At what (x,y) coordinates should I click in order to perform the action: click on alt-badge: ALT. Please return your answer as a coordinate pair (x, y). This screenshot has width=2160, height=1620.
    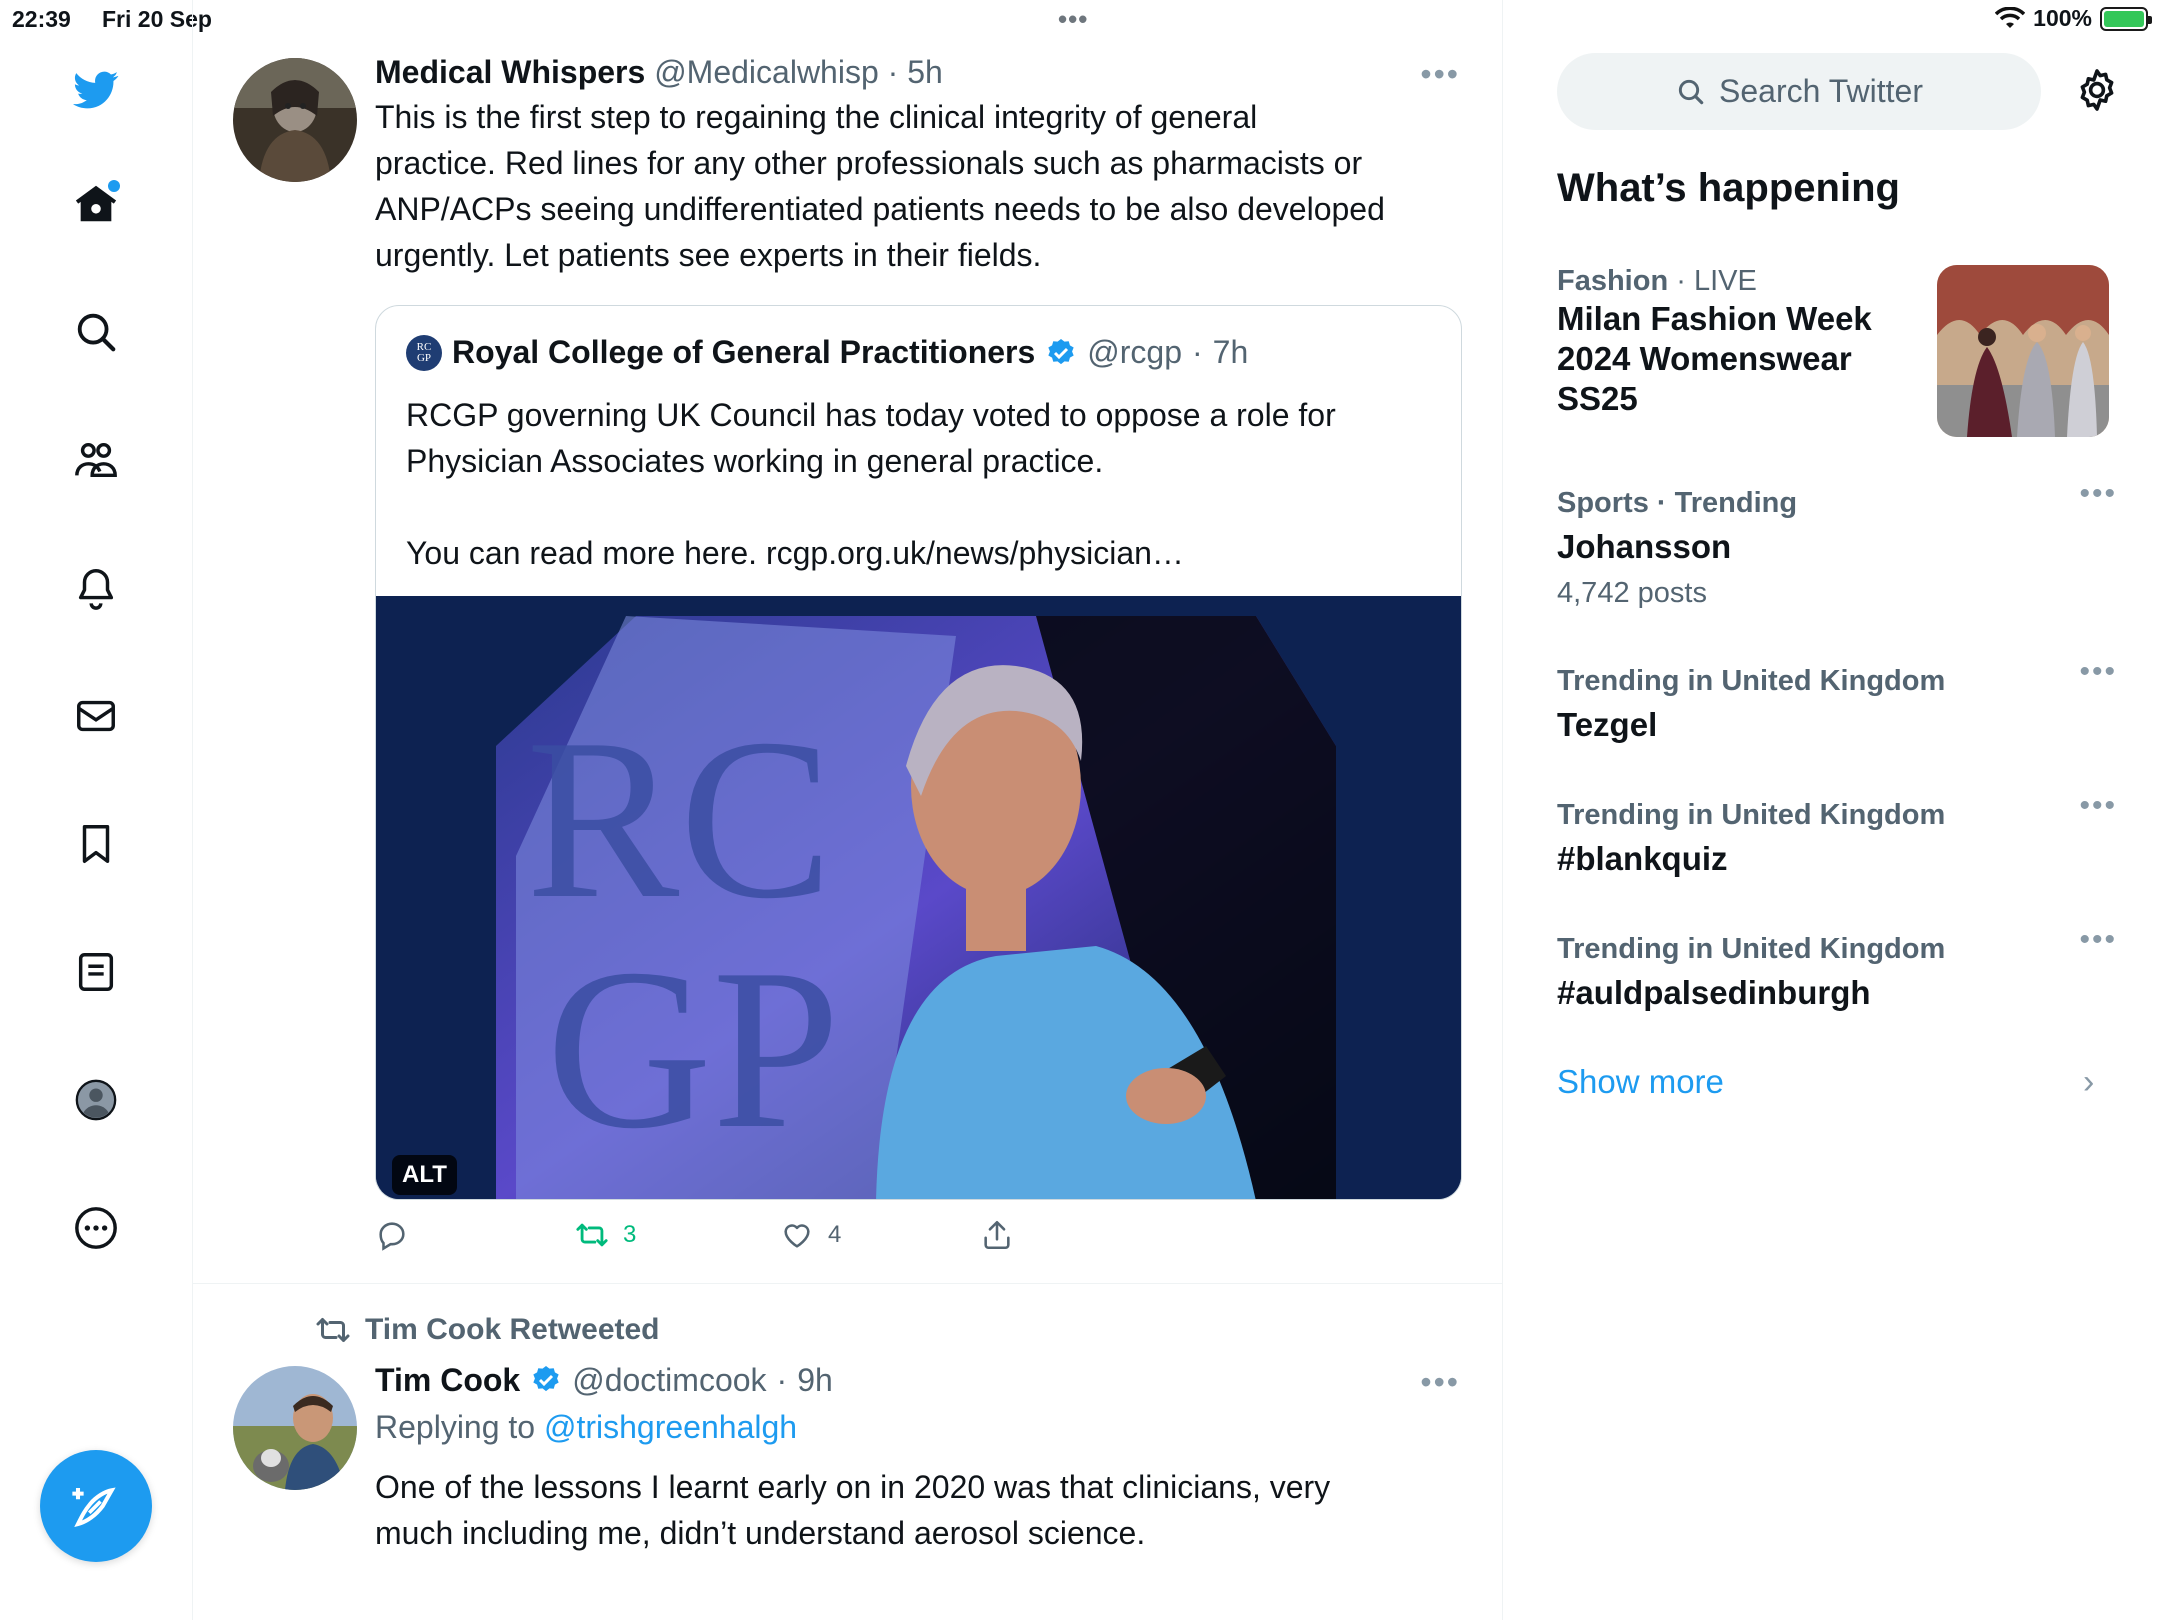
    Looking at the image, I should click on (424, 1175).